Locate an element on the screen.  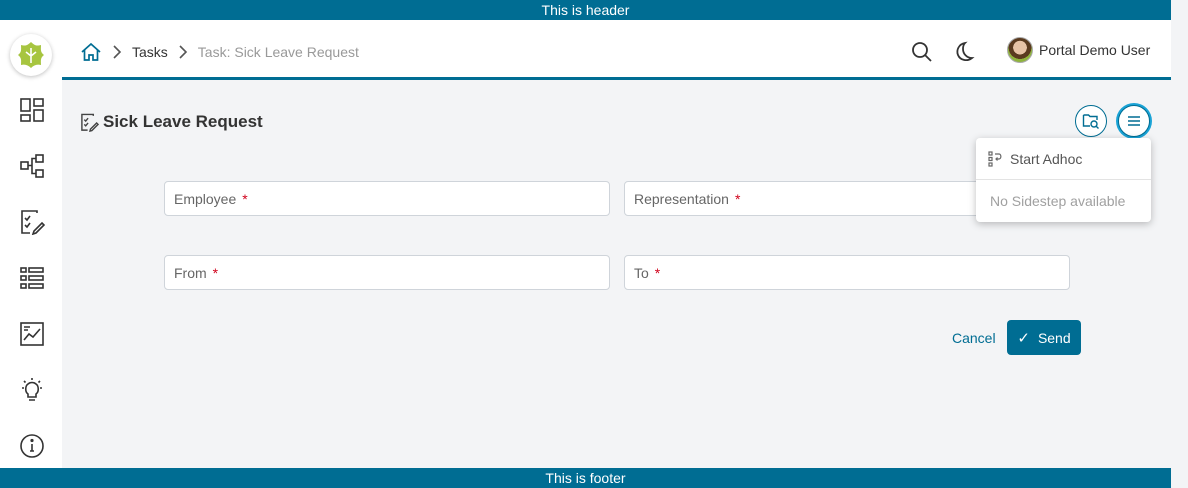
document-search-button is located at coordinates (1091, 121).